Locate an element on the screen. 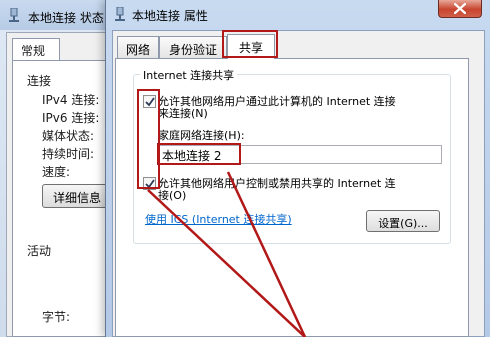  connection-heading: 连接 is located at coordinates (39, 81).